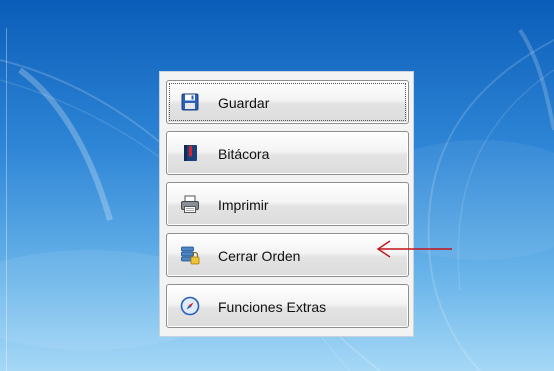 The width and height of the screenshot is (554, 371). I want to click on bitacora-button: Bitácora, so click(287, 153).